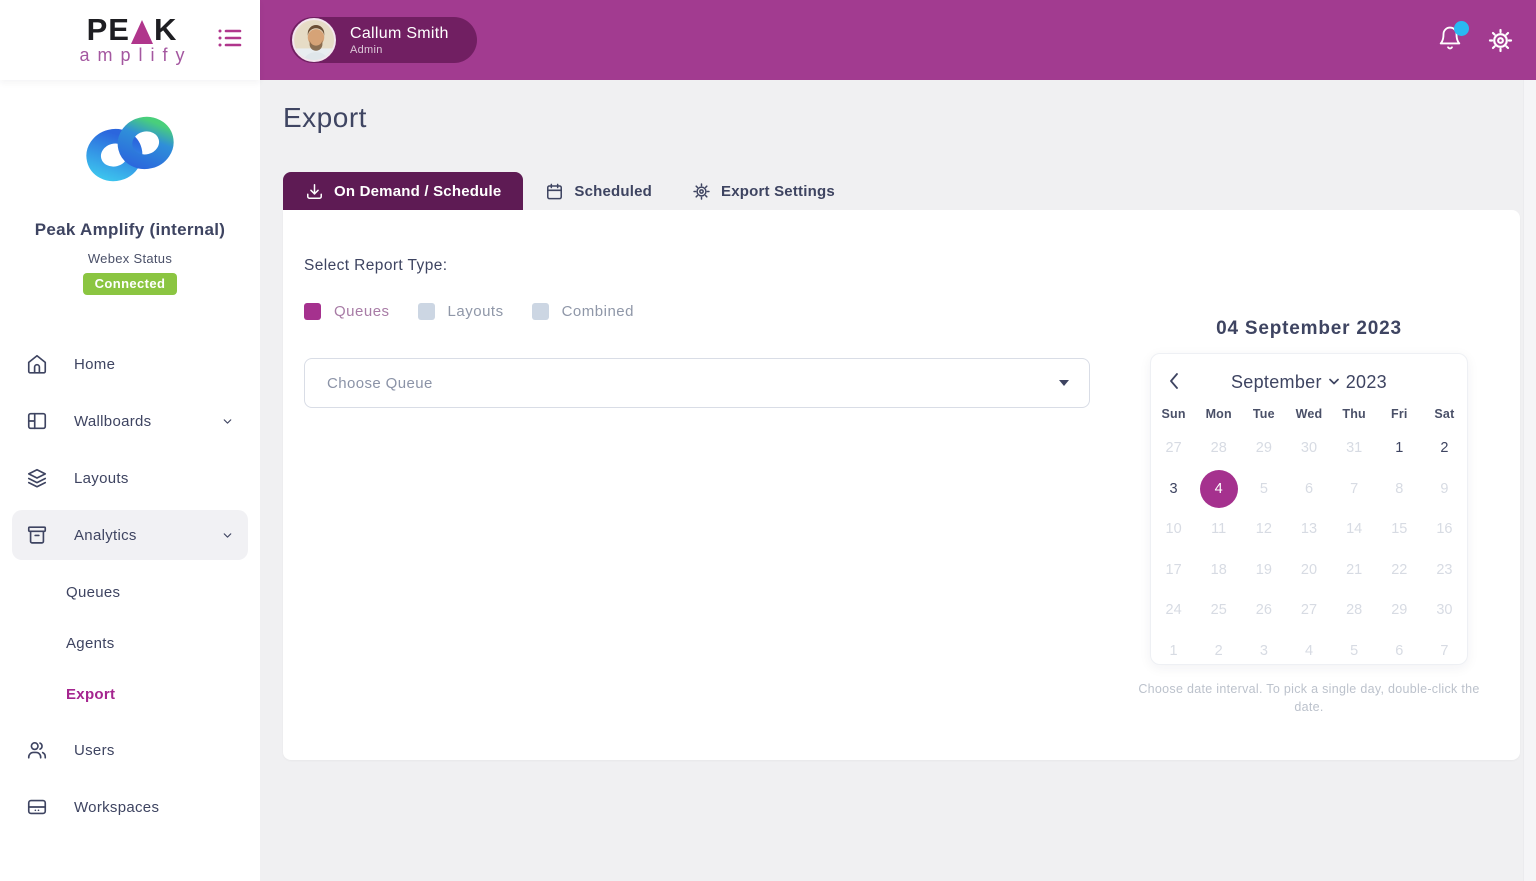 Image resolution: width=1536 pixels, height=881 pixels. I want to click on queue-select: Choose Queue, so click(697, 383).